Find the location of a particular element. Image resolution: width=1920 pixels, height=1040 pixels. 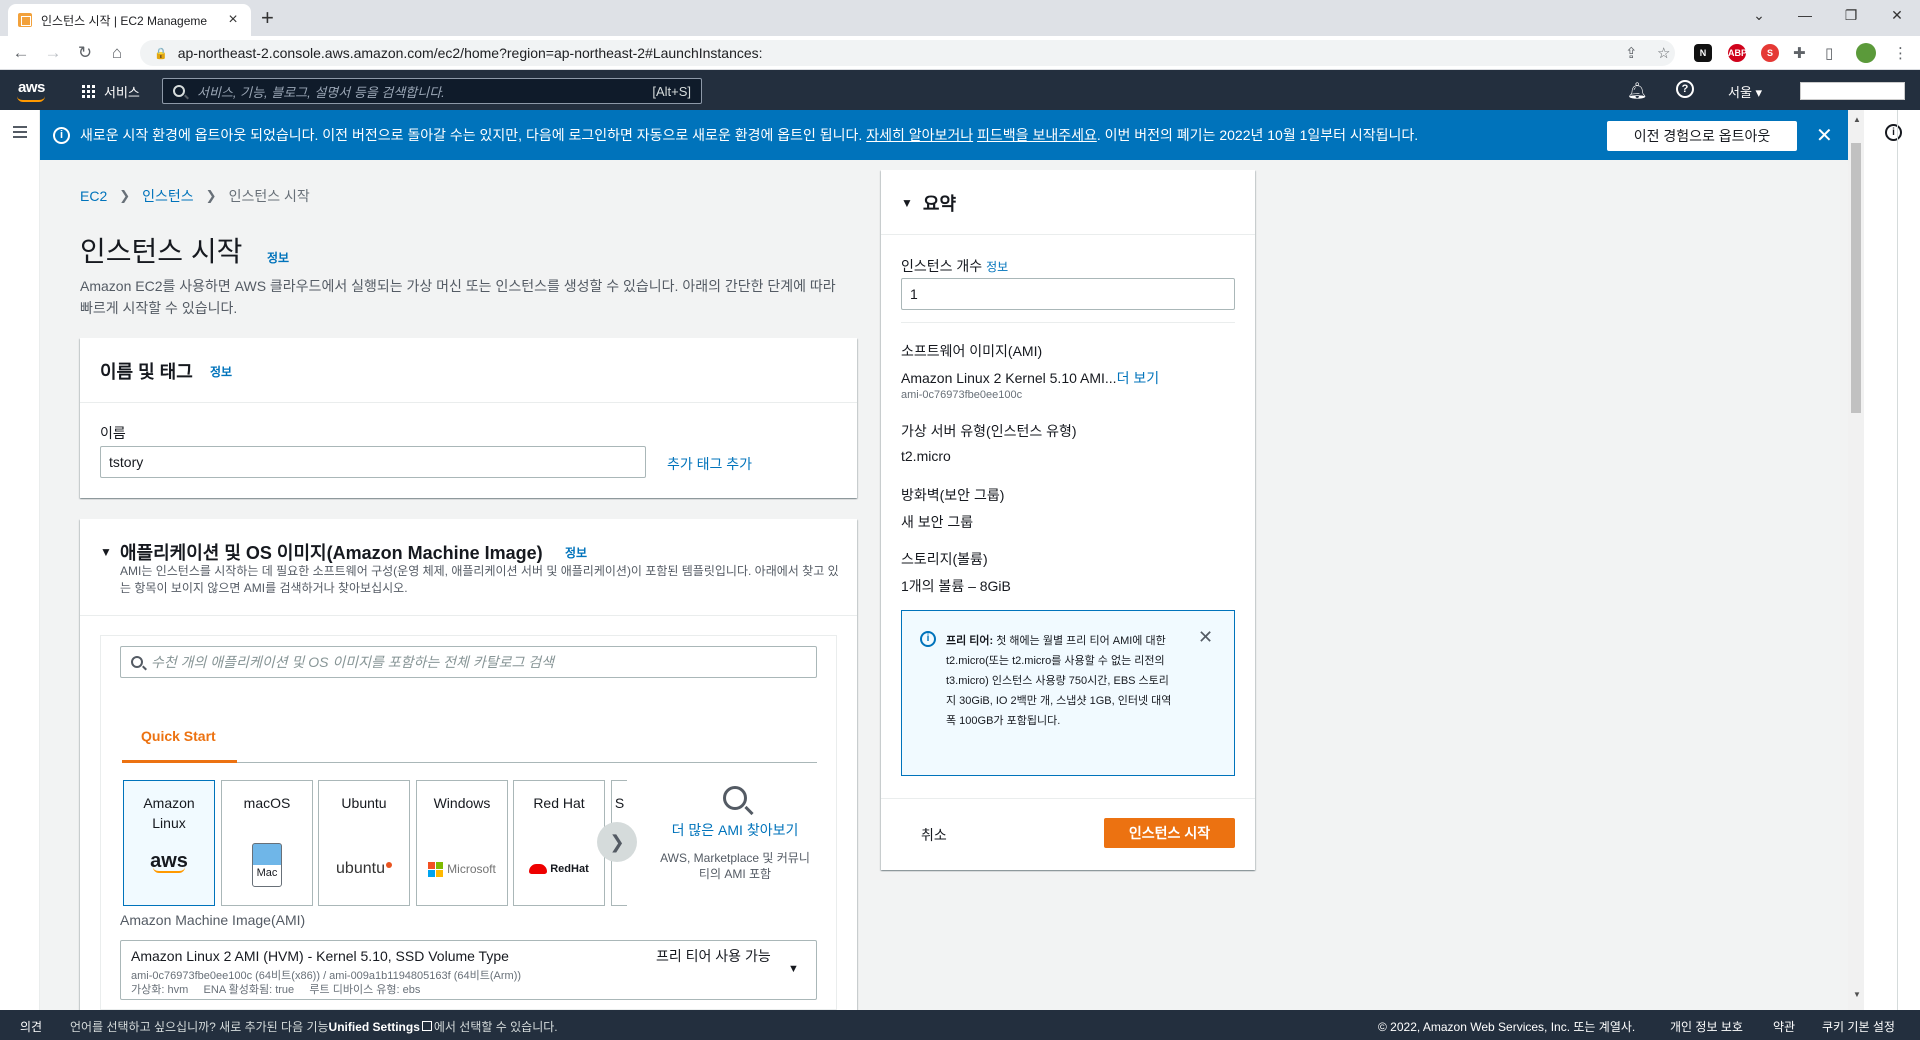

feedback-link: 피드백을 보내주세요 is located at coordinates (1037, 135).